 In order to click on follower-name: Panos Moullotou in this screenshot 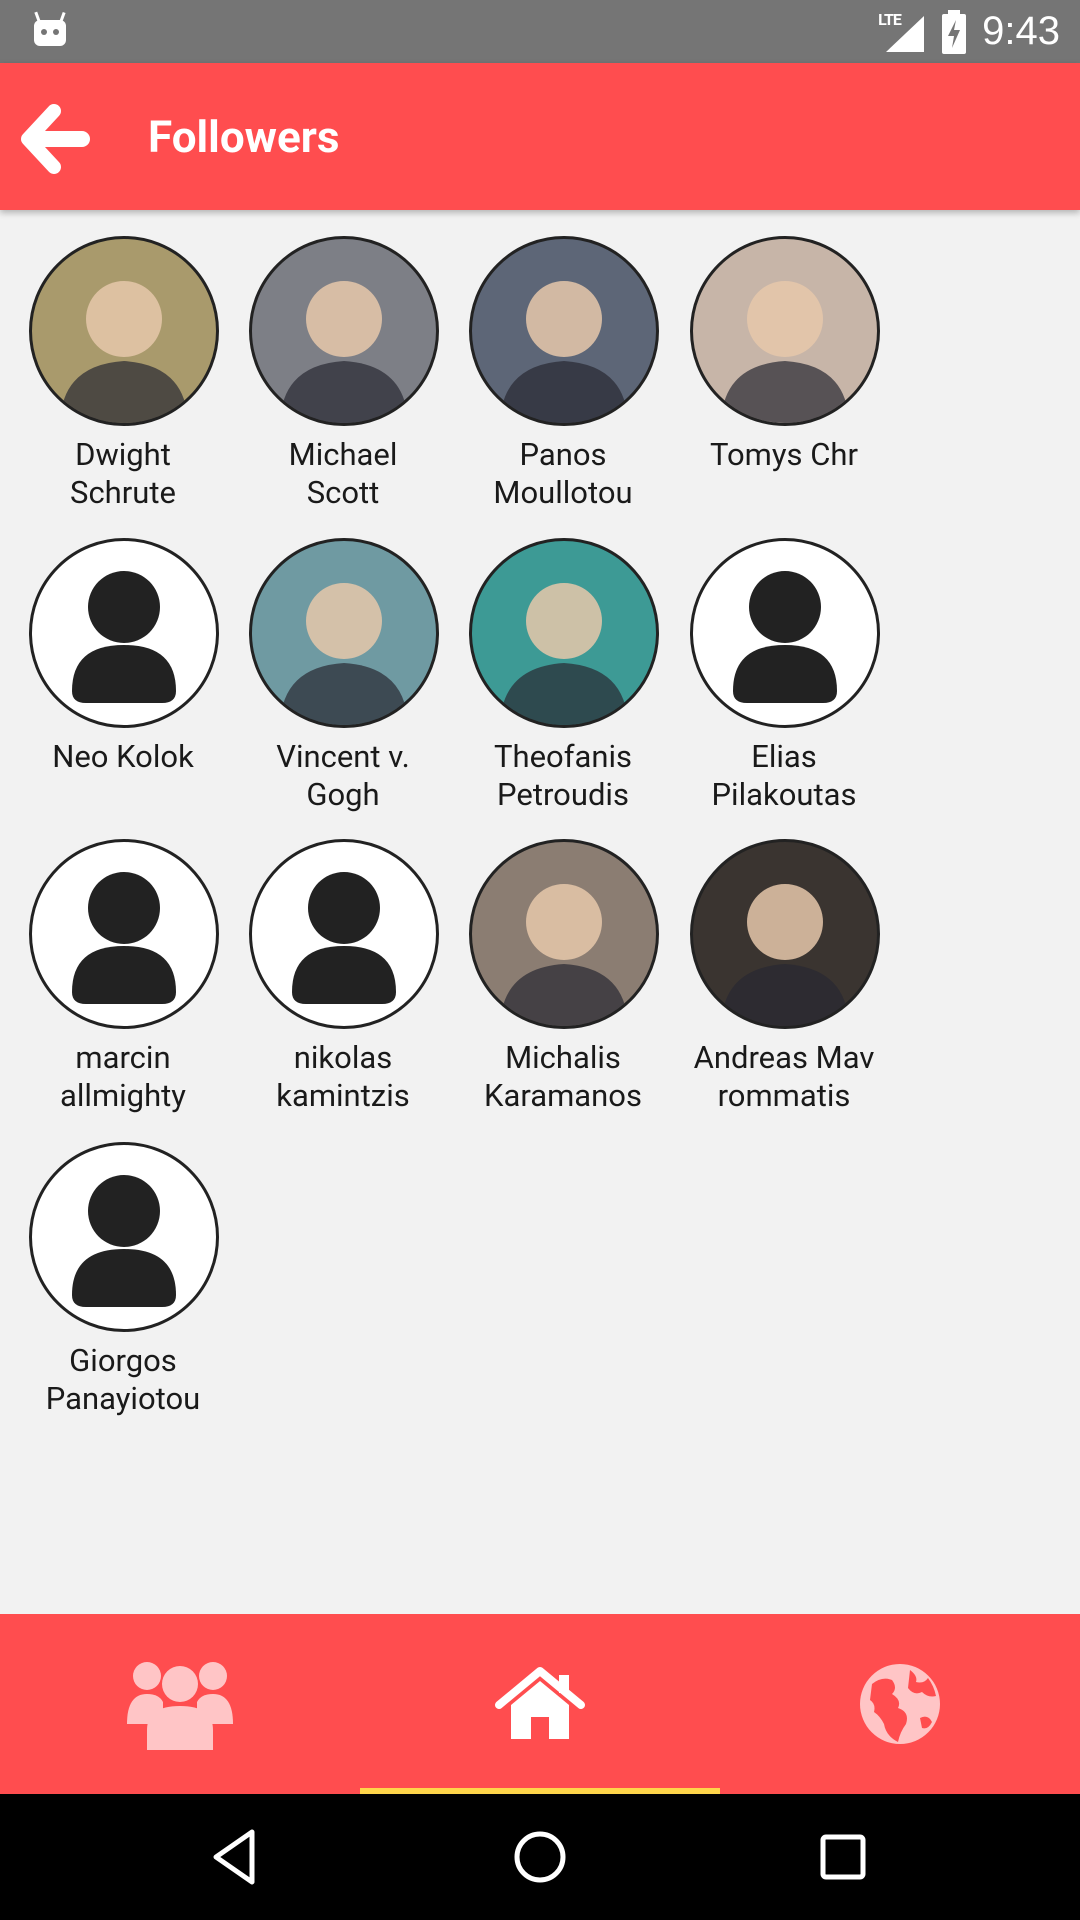, I will do `click(563, 473)`.